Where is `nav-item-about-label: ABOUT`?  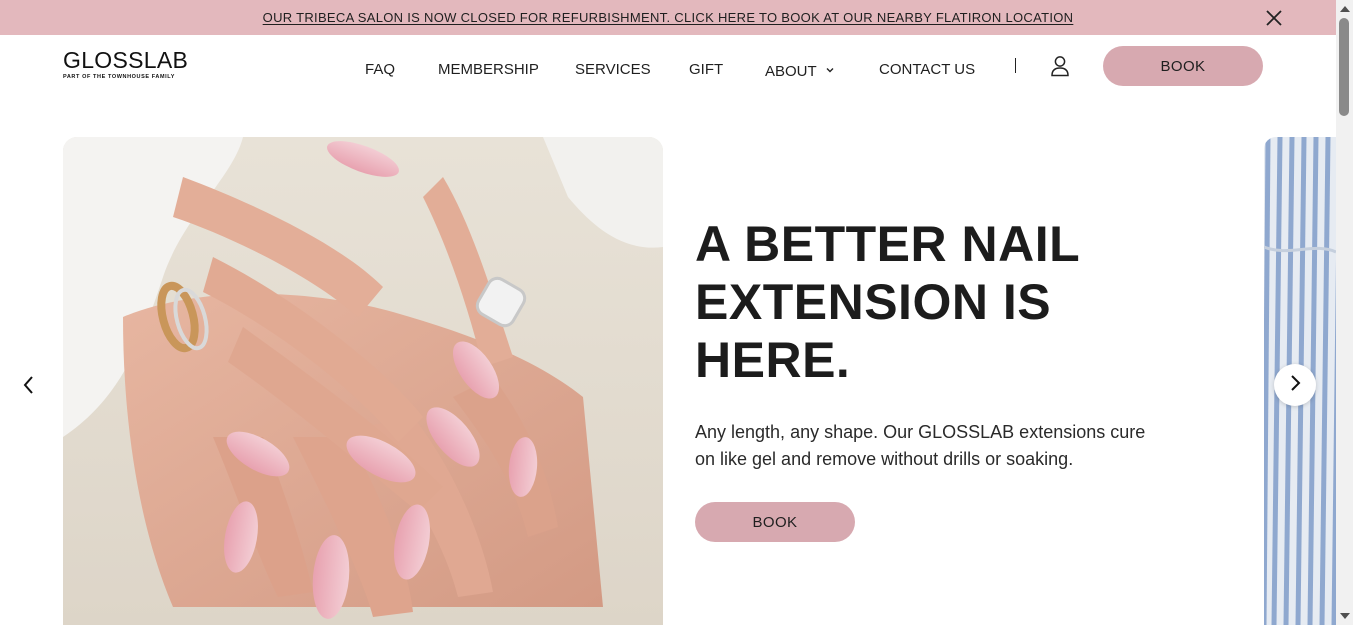 nav-item-about-label: ABOUT is located at coordinates (791, 71).